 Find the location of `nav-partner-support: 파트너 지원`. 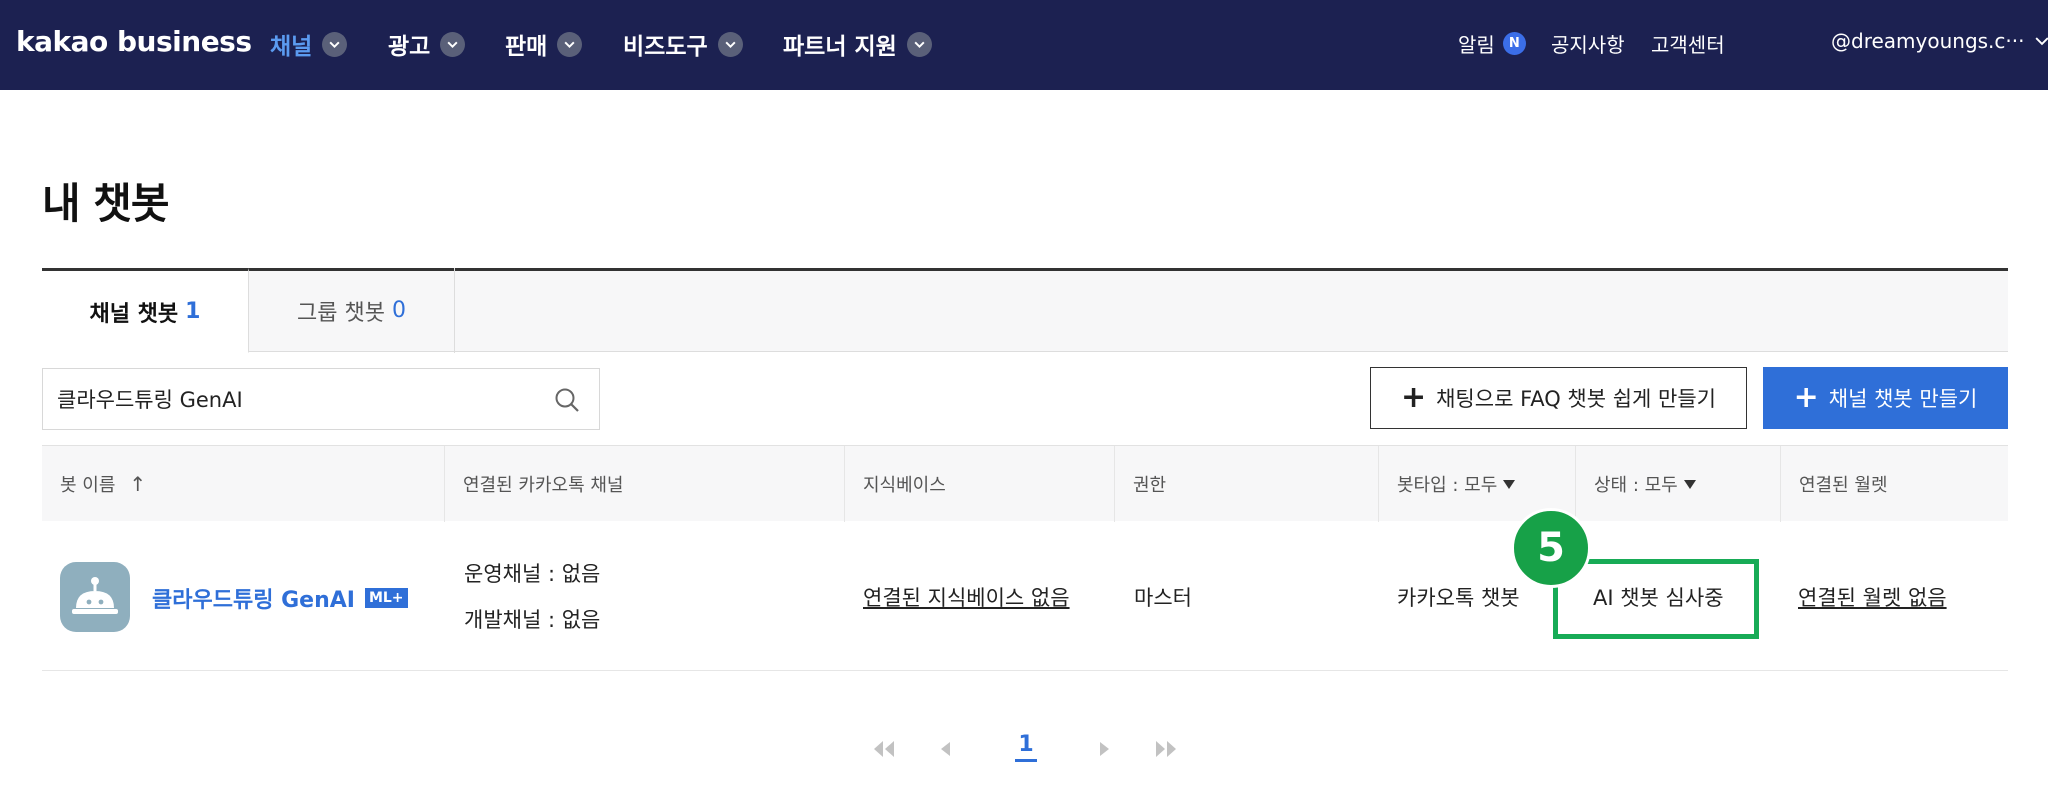

nav-partner-support: 파트너 지원 is located at coordinates (857, 44).